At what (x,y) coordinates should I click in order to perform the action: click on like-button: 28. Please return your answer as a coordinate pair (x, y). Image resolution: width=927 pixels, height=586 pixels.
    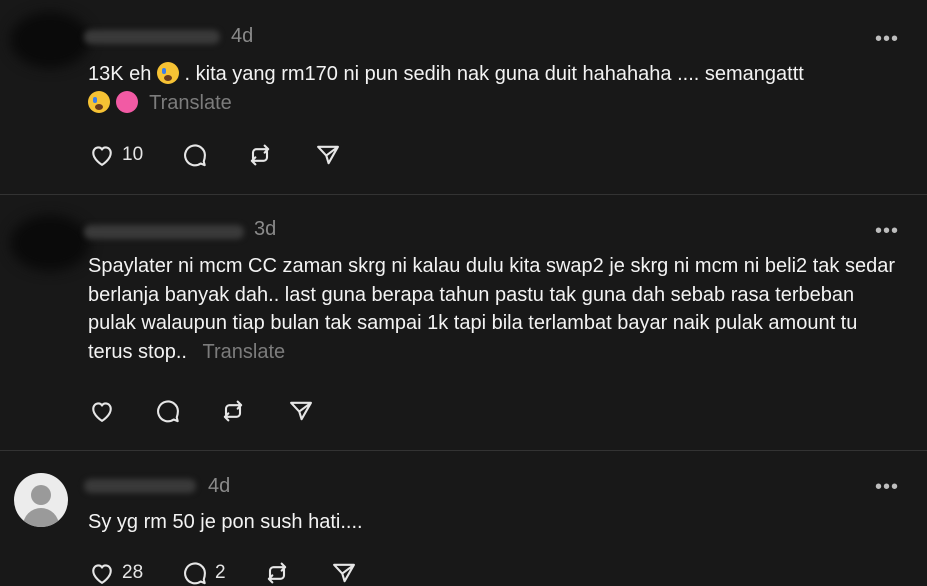
    Looking at the image, I should click on (115, 572).